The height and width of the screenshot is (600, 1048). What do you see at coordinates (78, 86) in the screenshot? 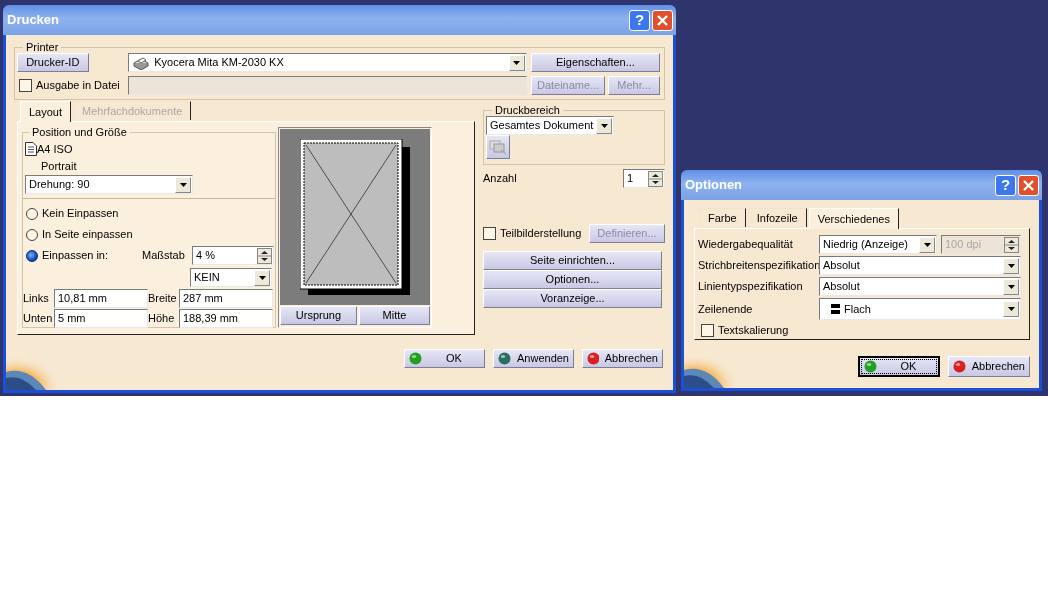
I see `checkbox-label: Ausgabe in Datei` at bounding box center [78, 86].